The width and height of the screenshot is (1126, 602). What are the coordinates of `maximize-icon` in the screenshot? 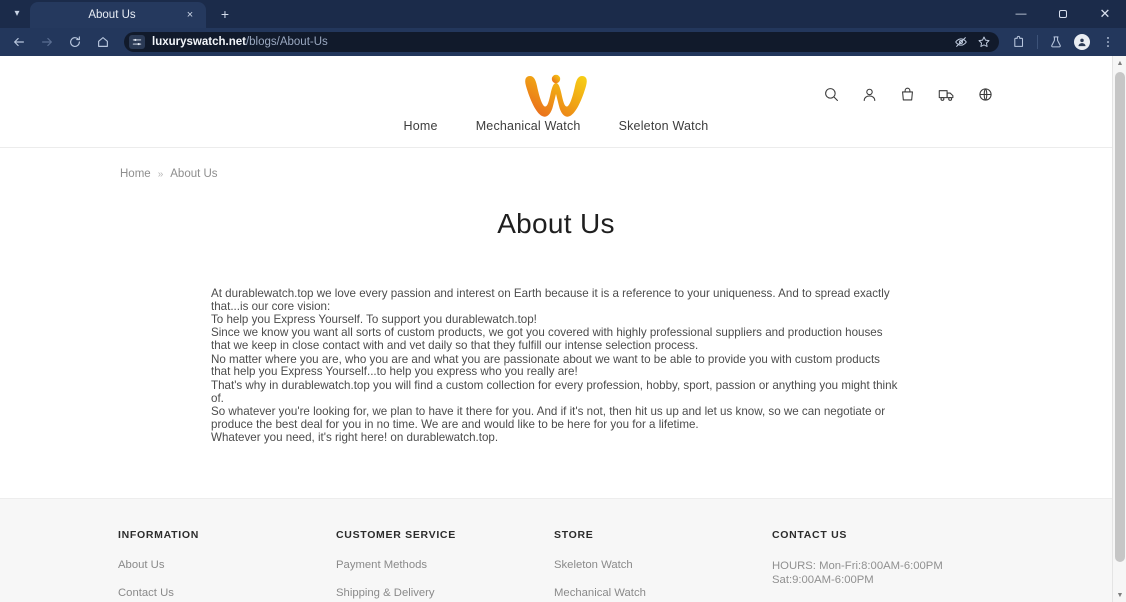 It's located at (1063, 14).